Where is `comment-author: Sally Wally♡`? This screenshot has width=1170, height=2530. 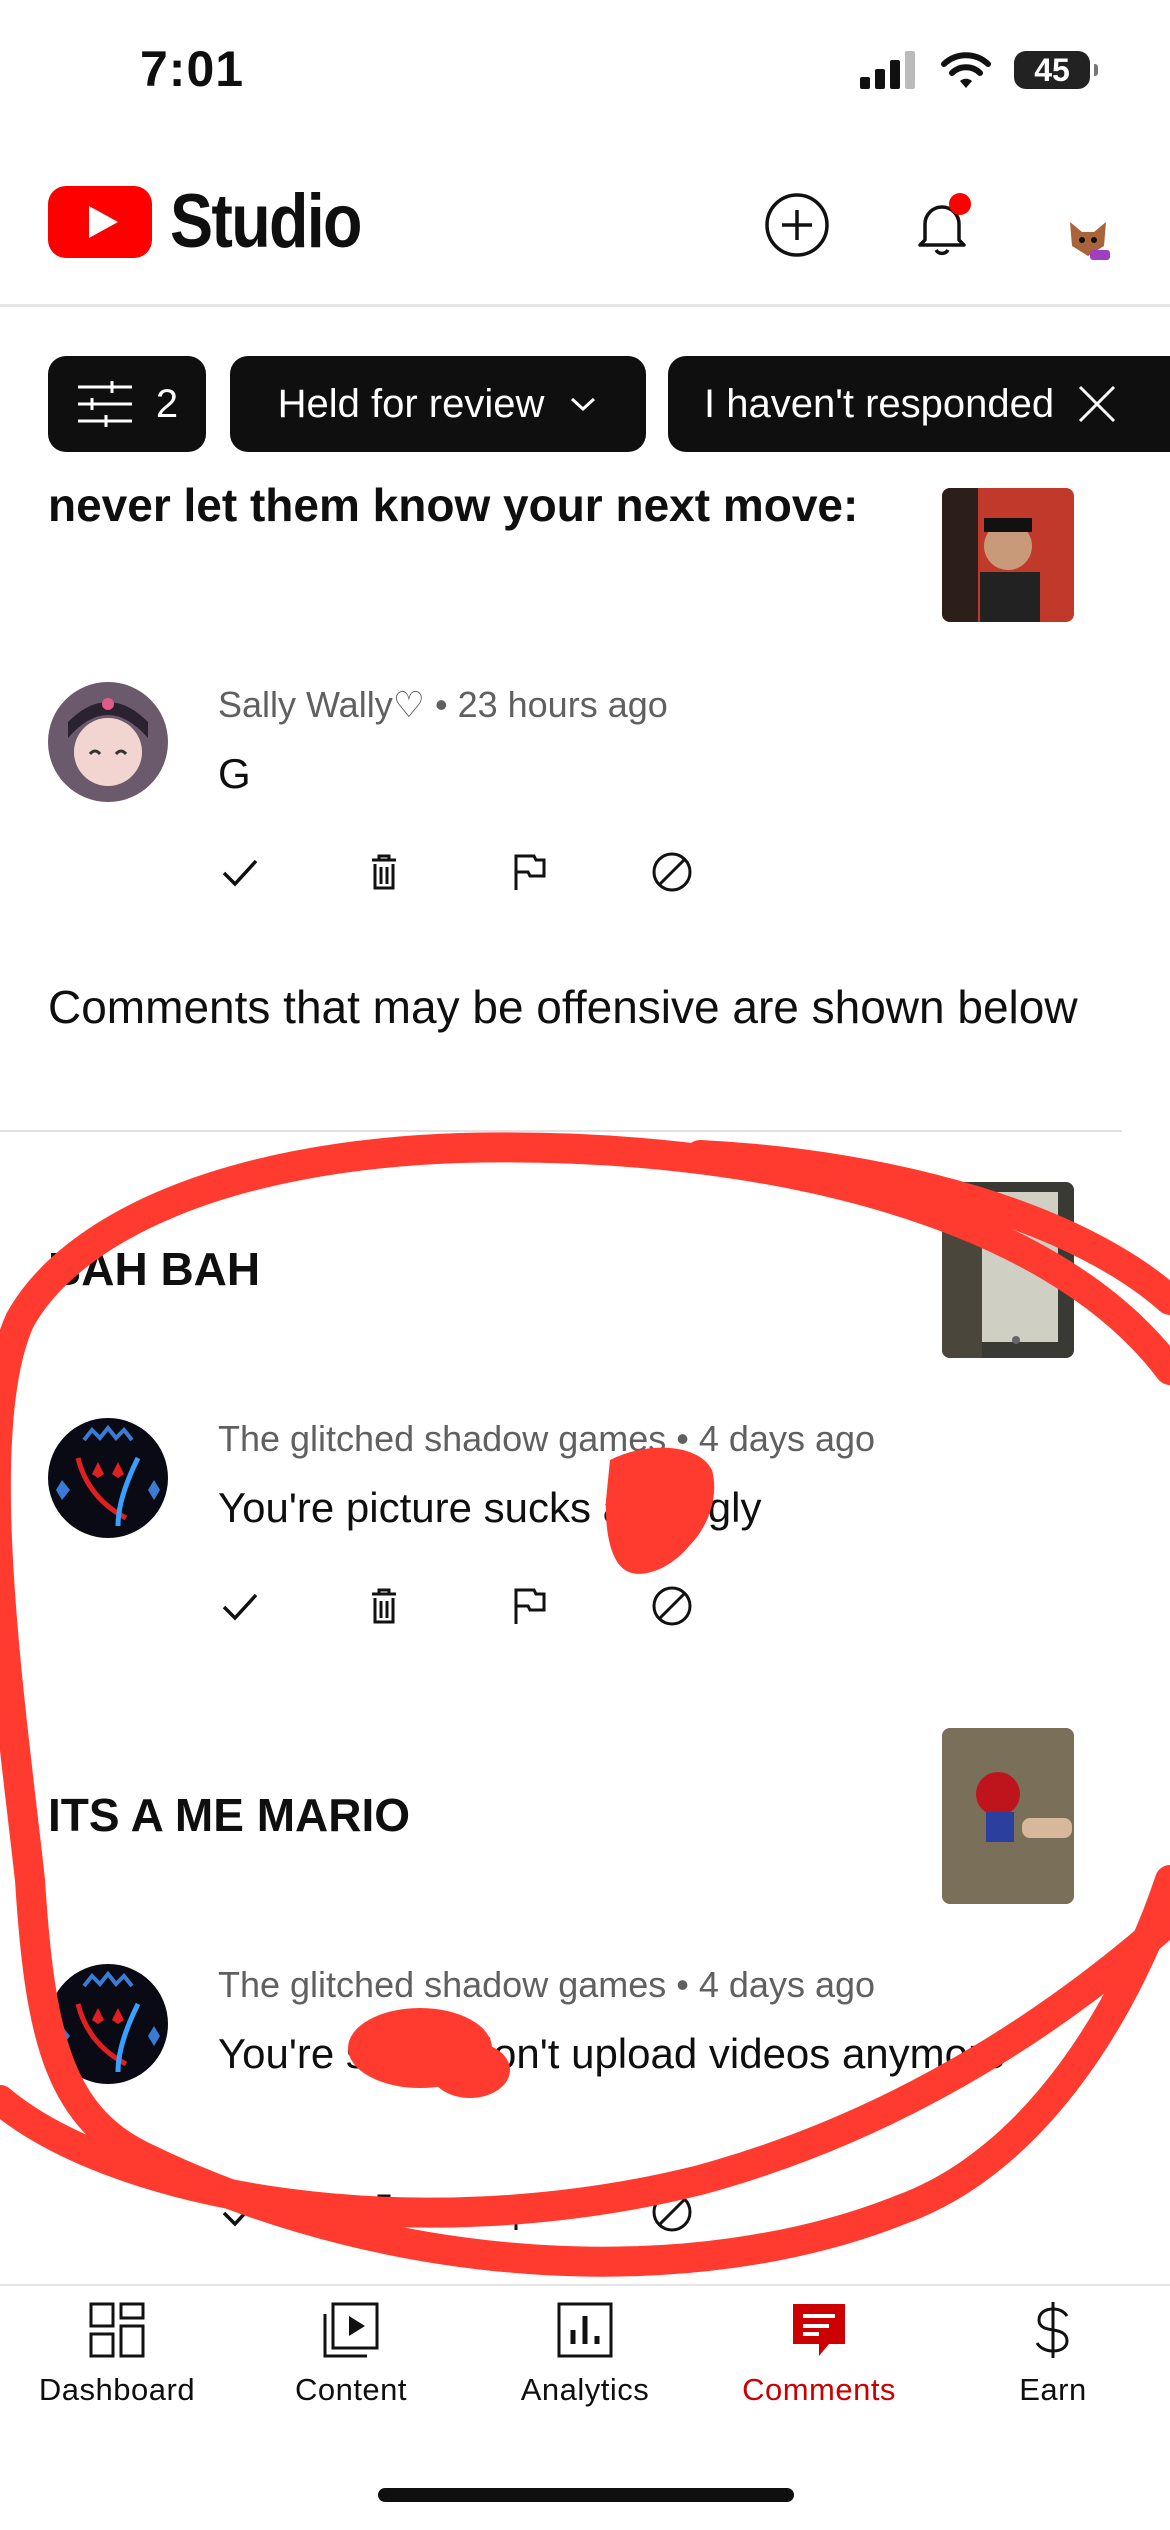 comment-author: Sally Wally♡ is located at coordinates (321, 704).